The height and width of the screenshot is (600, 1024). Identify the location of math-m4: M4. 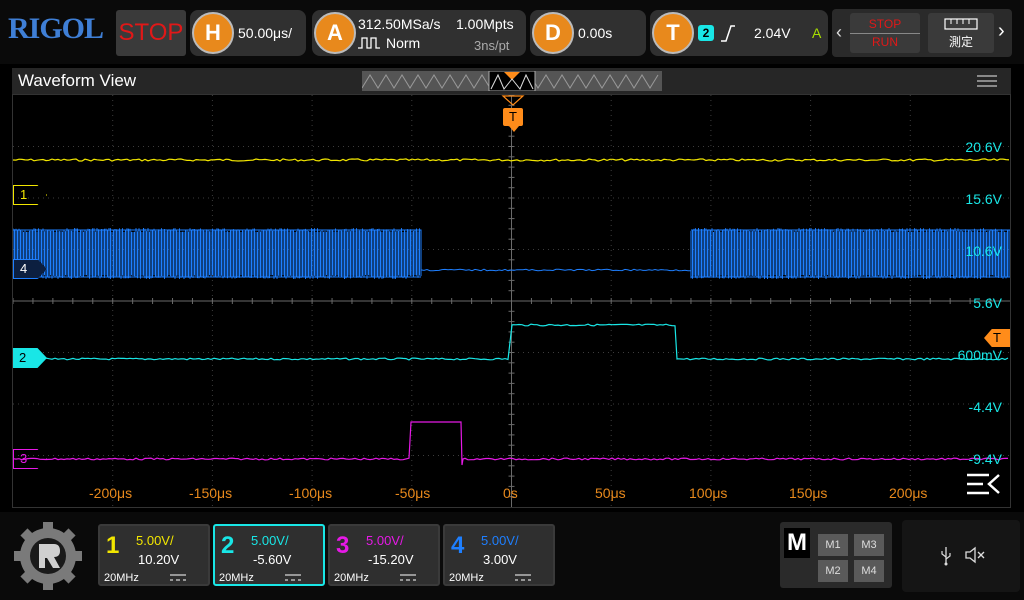
(869, 571).